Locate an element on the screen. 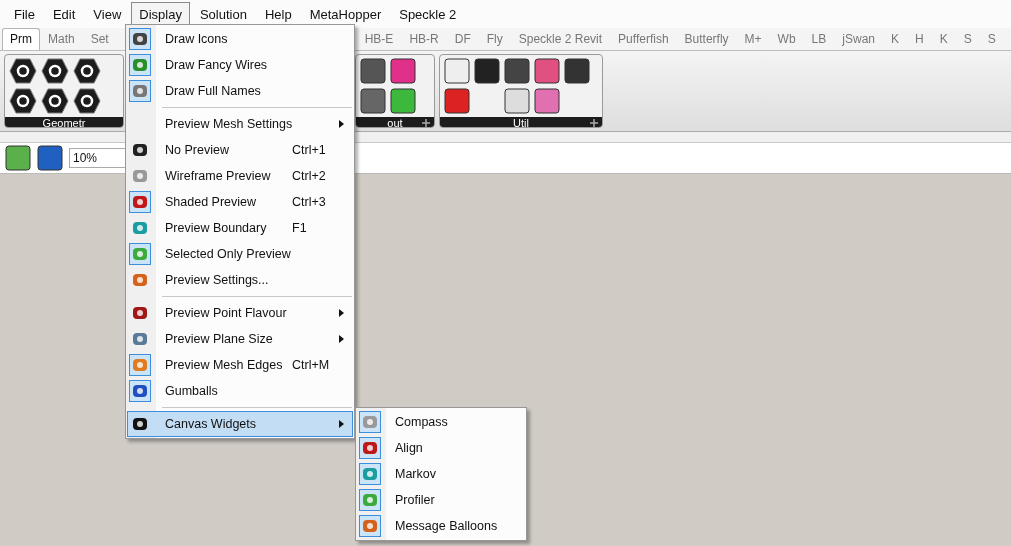  menu-item: Preview Point Flavour is located at coordinates (240, 313).